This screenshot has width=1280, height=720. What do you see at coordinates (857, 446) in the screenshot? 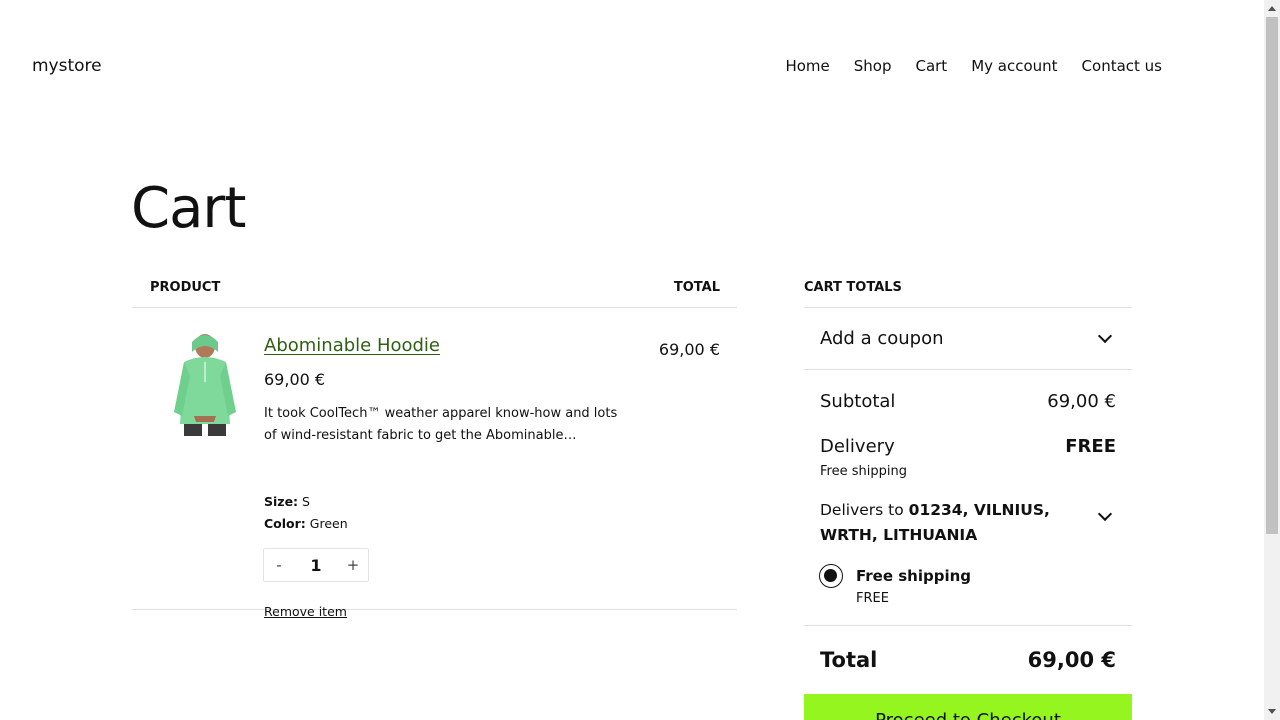
I see `delivery-label: Delivery` at bounding box center [857, 446].